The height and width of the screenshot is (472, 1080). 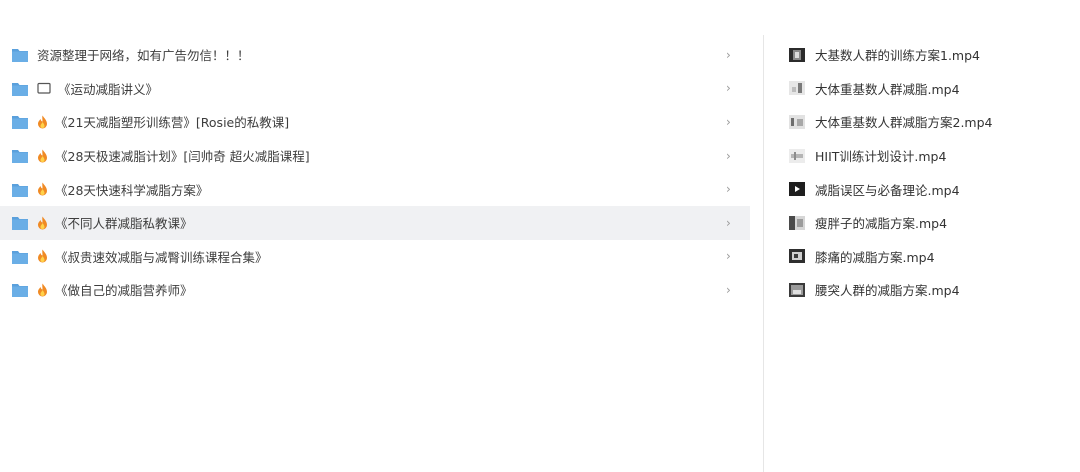 I want to click on folder-label: 资源整理于网络，如有广告勿信！！！, so click(x=143, y=56).